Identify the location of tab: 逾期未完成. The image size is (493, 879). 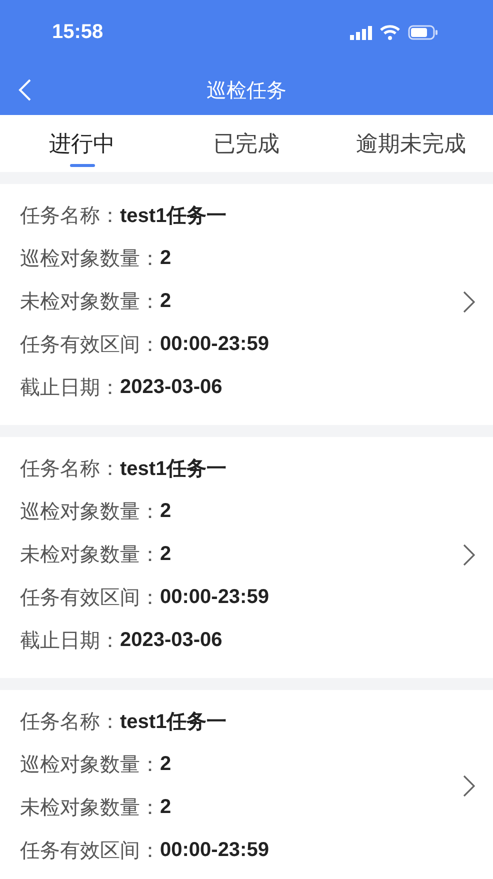
(410, 143).